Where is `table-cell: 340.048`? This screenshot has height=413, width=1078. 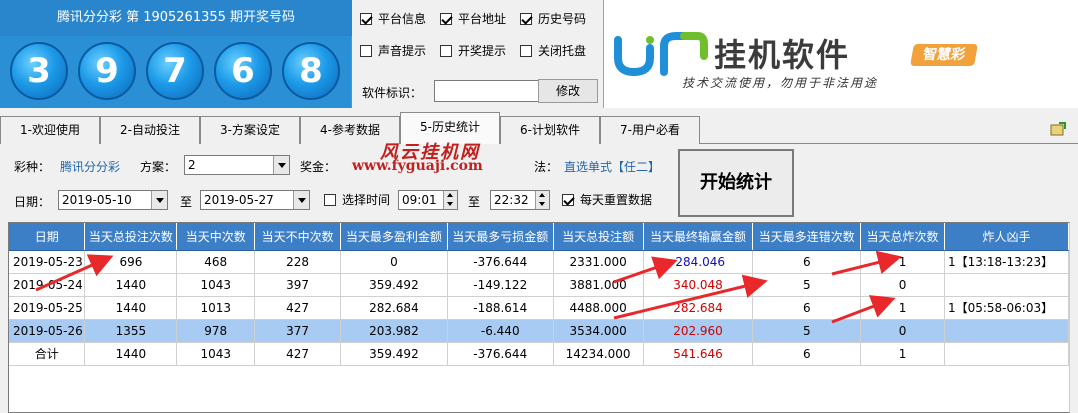 table-cell: 340.048 is located at coordinates (698, 285).